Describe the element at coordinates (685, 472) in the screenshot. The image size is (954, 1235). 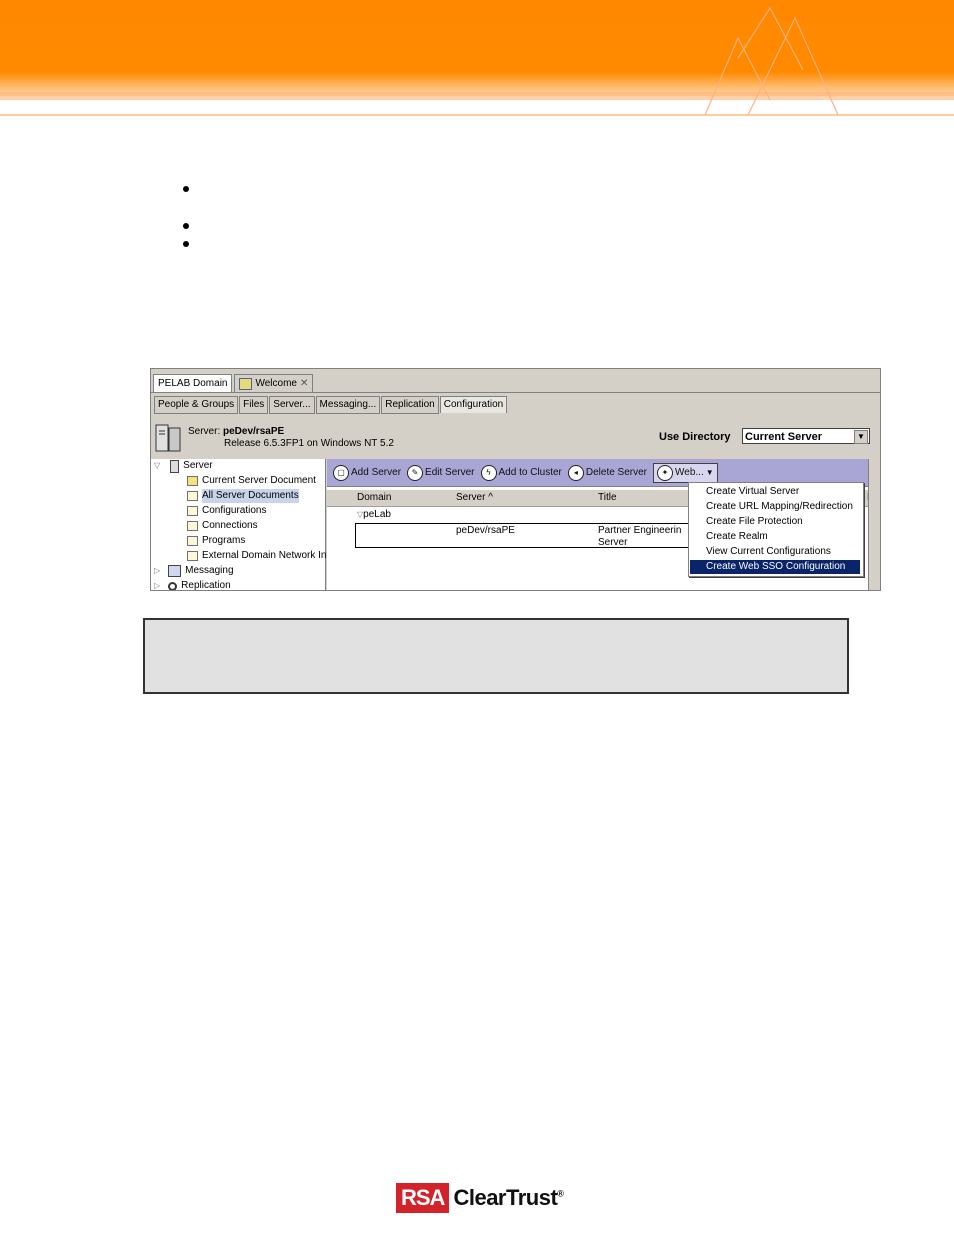
I see `web-menu-button: ✦ Web... ▼` at that location.